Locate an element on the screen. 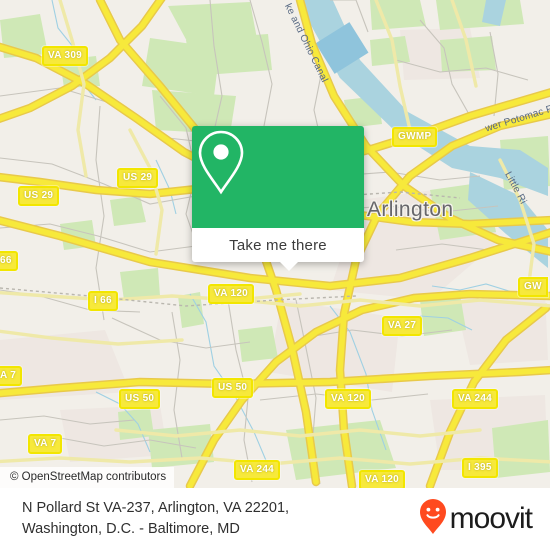 This screenshot has width=550, height=550. moovit-pin-smiley-icon is located at coordinates (433, 519).